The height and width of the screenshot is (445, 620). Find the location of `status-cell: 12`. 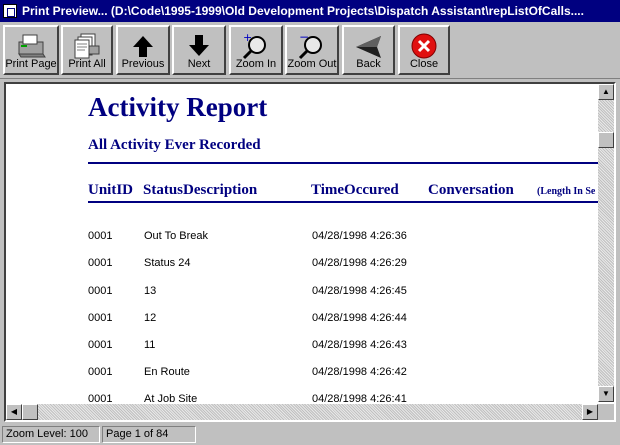

status-cell: 12 is located at coordinates (150, 318).